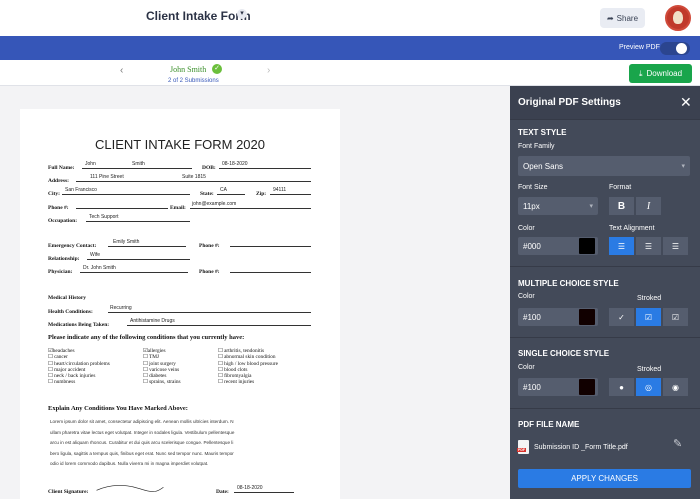 Image resolution: width=700 pixels, height=499 pixels. I want to click on condition-checkbox: ☐ sprains, strains, so click(162, 382).